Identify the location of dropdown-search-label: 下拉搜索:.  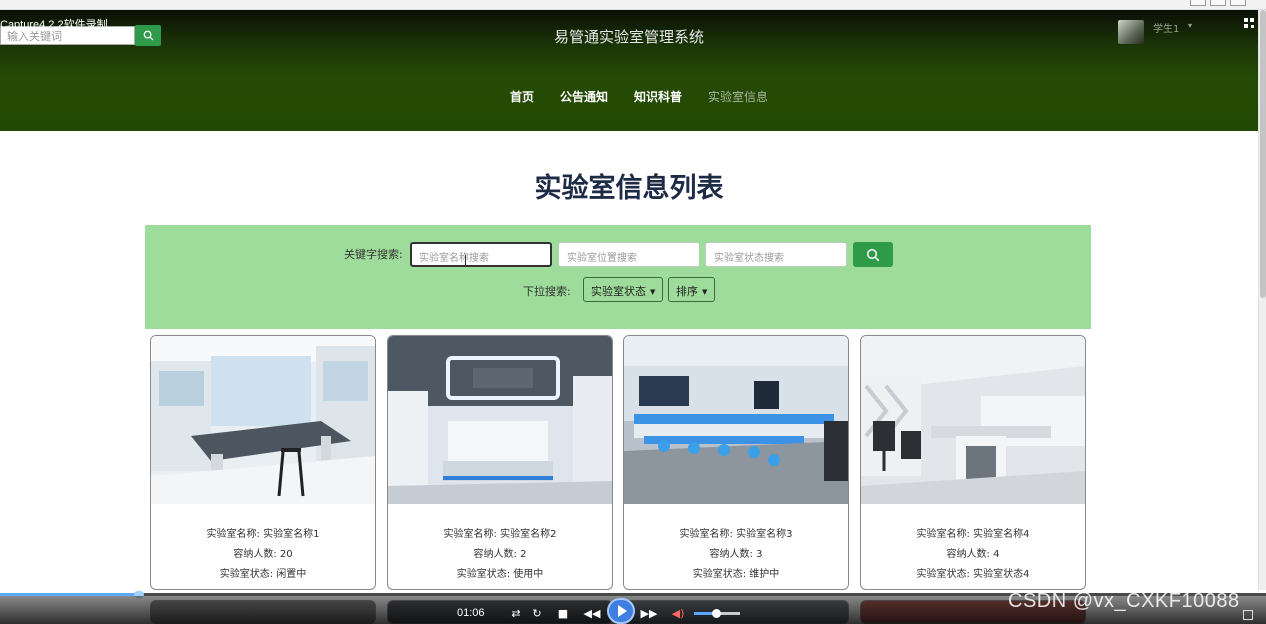
(547, 291).